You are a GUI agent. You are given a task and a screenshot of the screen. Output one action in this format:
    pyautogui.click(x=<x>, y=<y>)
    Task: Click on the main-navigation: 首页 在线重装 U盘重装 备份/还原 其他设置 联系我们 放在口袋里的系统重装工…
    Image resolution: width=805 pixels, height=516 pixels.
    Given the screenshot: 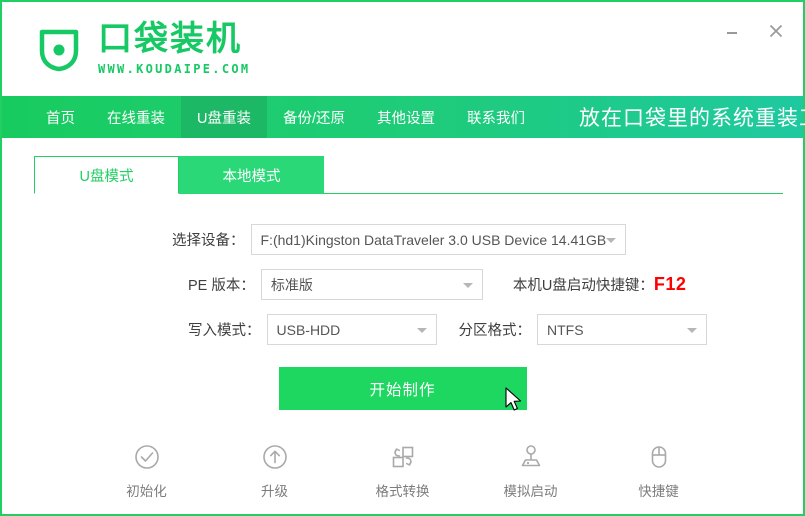 What is the action you would take?
    pyautogui.click(x=403, y=117)
    